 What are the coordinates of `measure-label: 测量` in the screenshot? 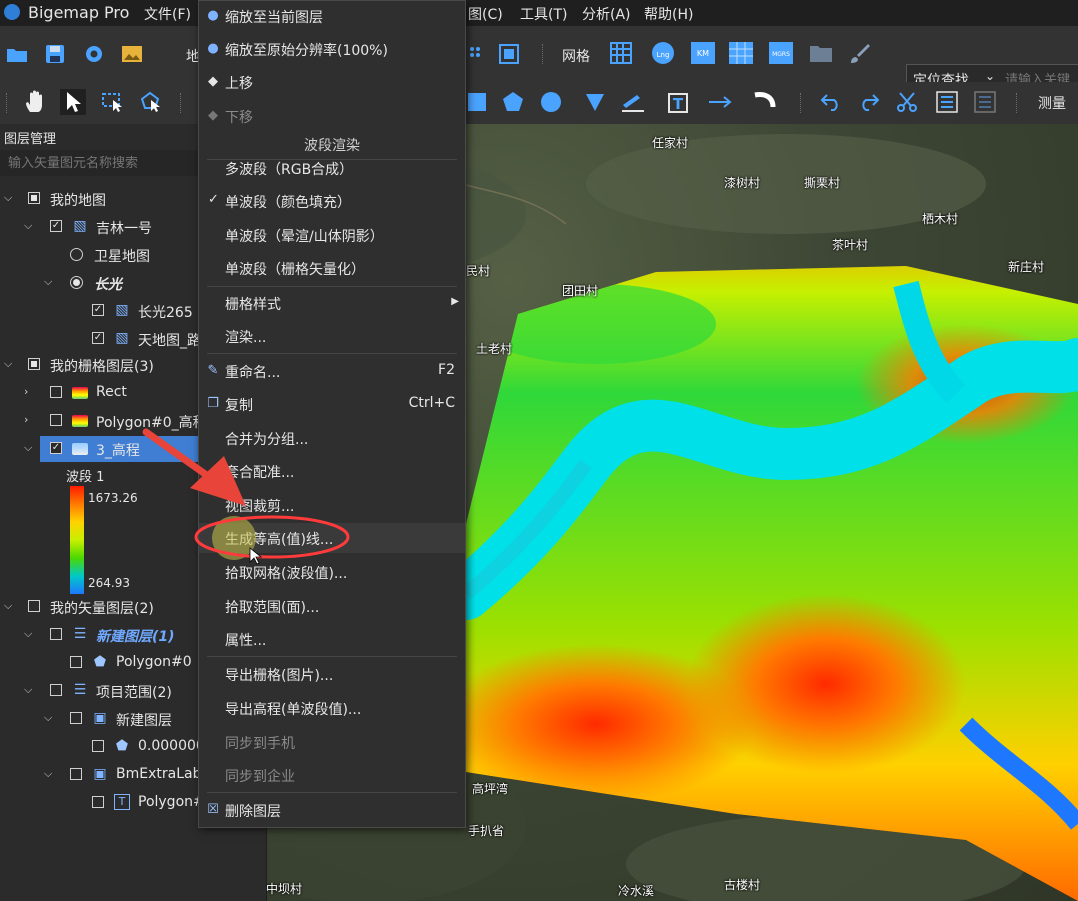 It's located at (1052, 103).